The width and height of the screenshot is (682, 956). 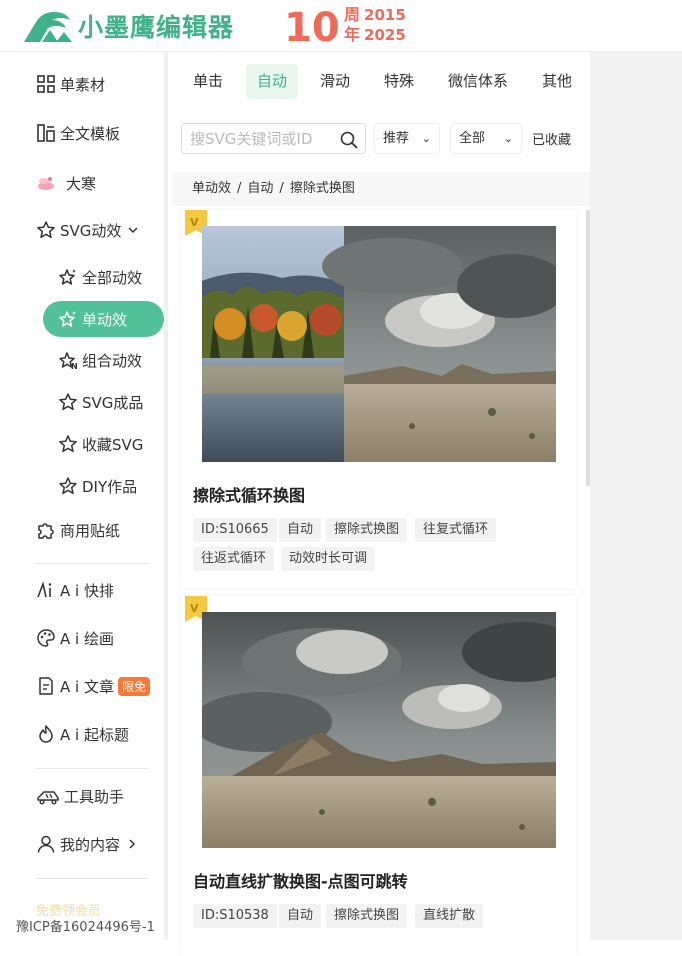 What do you see at coordinates (85, 925) in the screenshot?
I see `icp-record: 豫ICP备16024496号-1` at bounding box center [85, 925].